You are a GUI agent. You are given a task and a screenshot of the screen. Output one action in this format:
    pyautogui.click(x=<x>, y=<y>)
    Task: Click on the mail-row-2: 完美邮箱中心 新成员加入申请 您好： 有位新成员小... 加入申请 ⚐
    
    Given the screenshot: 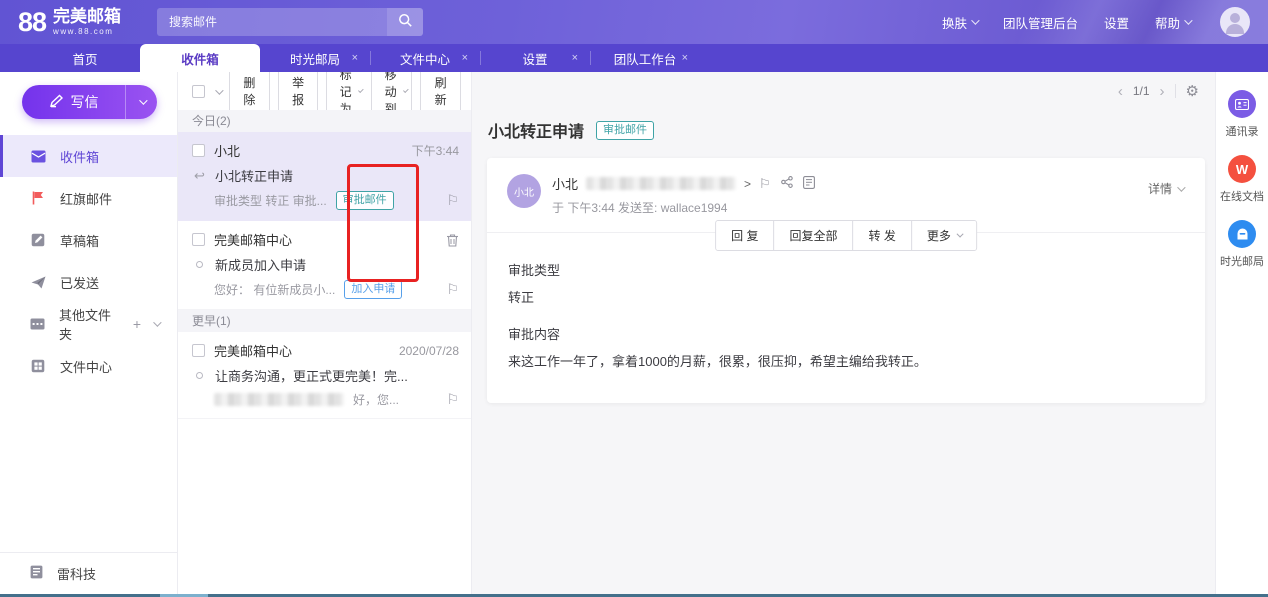 What is the action you would take?
    pyautogui.click(x=324, y=265)
    